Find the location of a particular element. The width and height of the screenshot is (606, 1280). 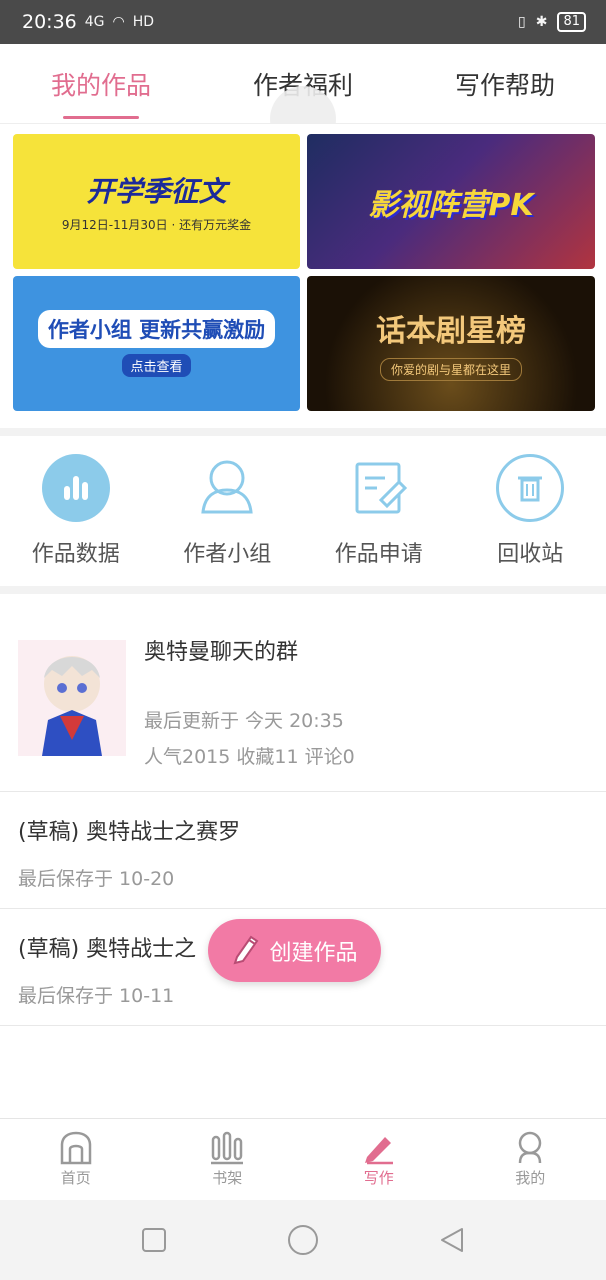

home-button-icon is located at coordinates (303, 1240).